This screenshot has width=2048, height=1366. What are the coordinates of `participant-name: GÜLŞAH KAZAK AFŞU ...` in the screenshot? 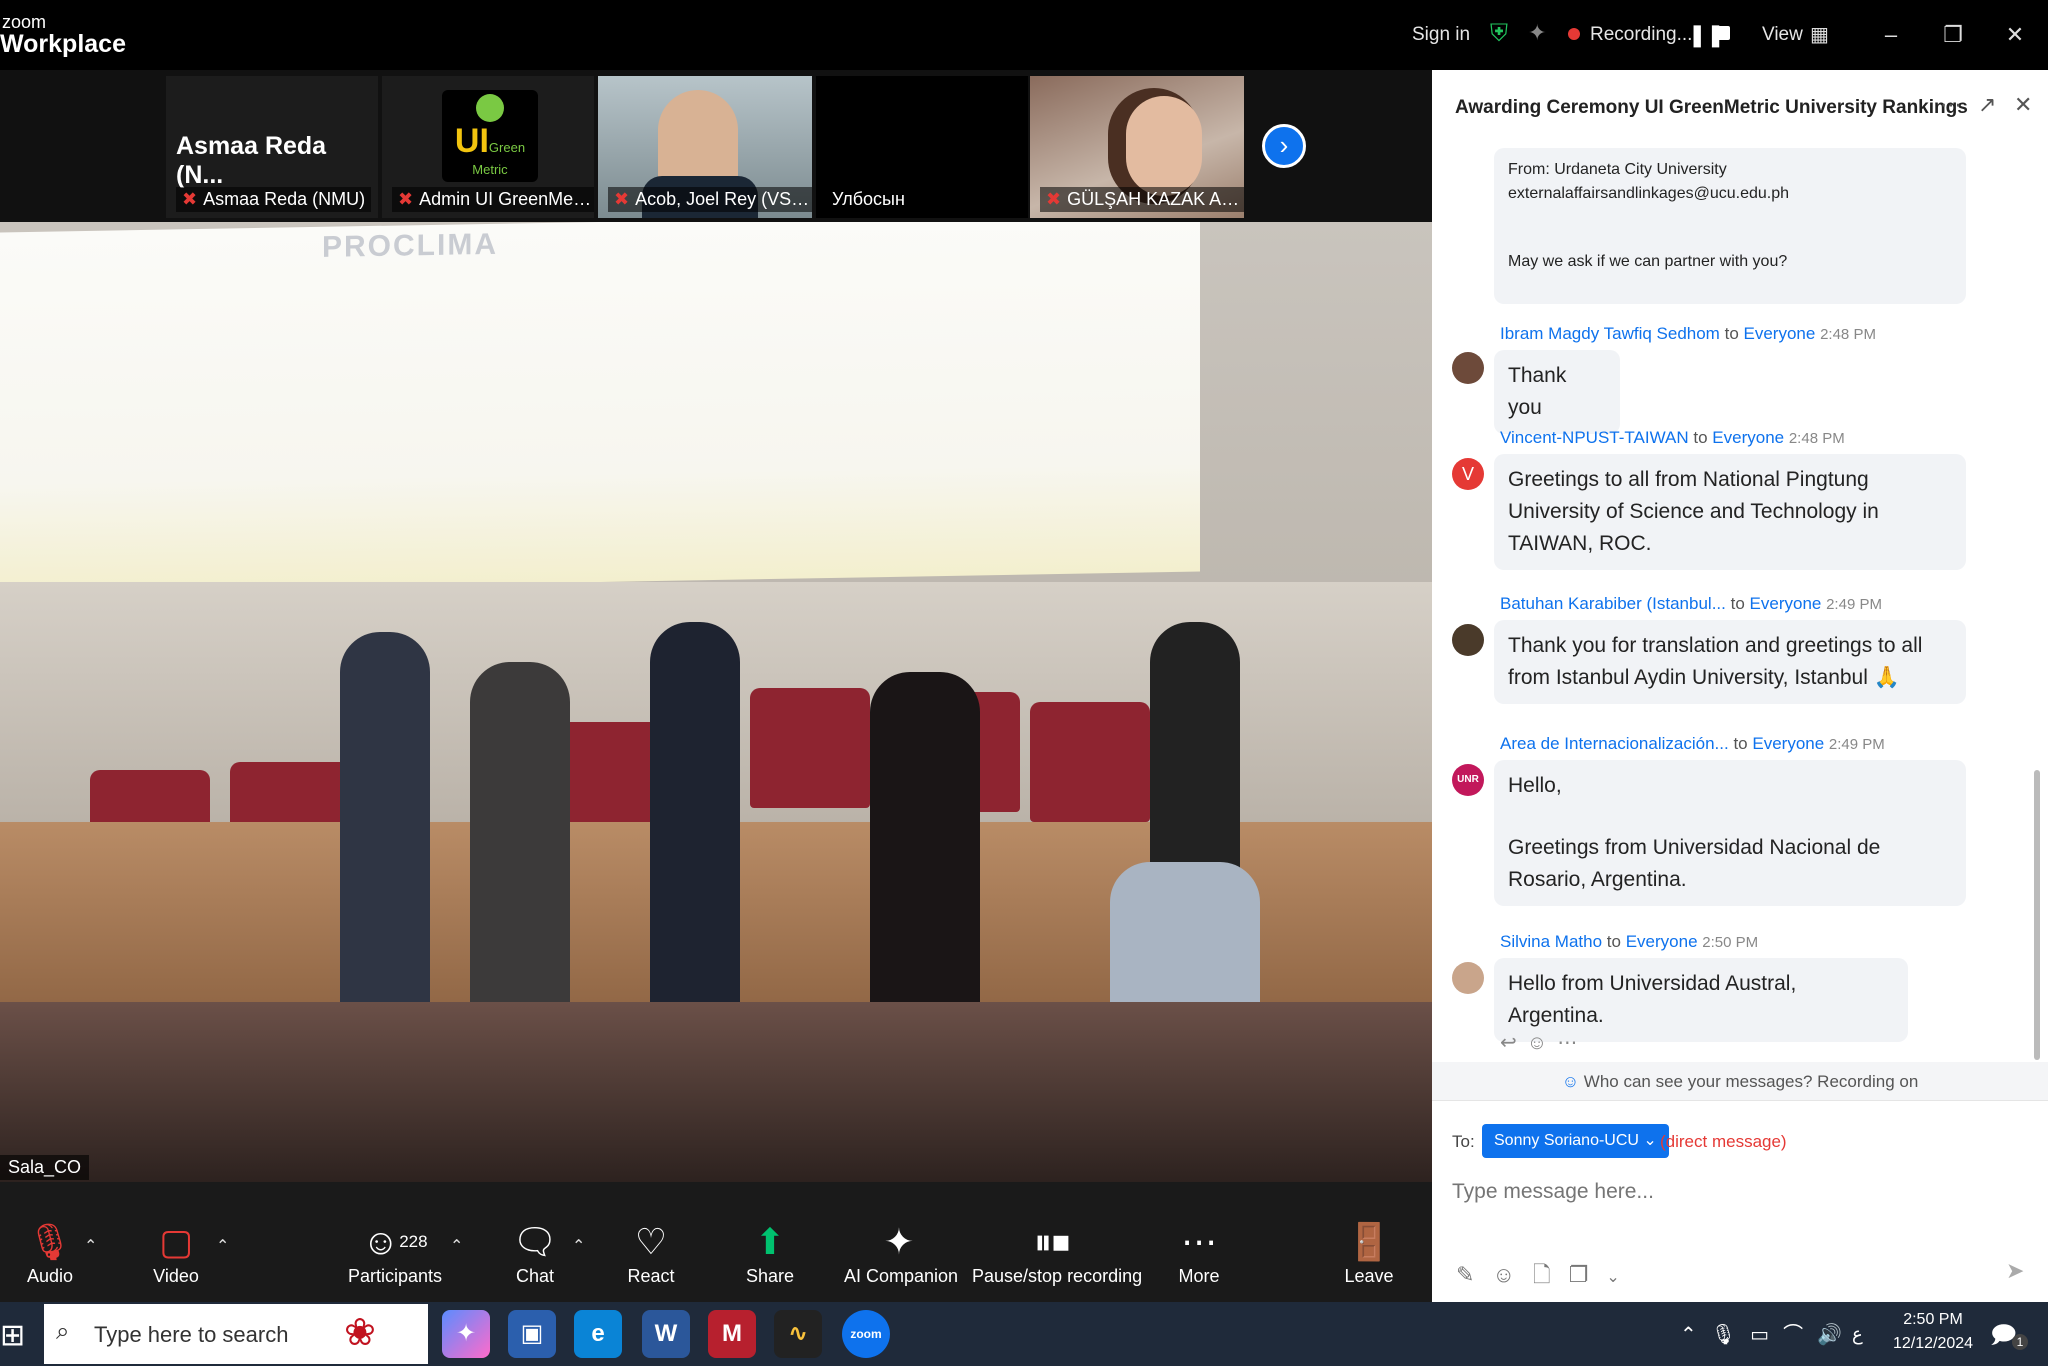 It's located at (1155, 199).